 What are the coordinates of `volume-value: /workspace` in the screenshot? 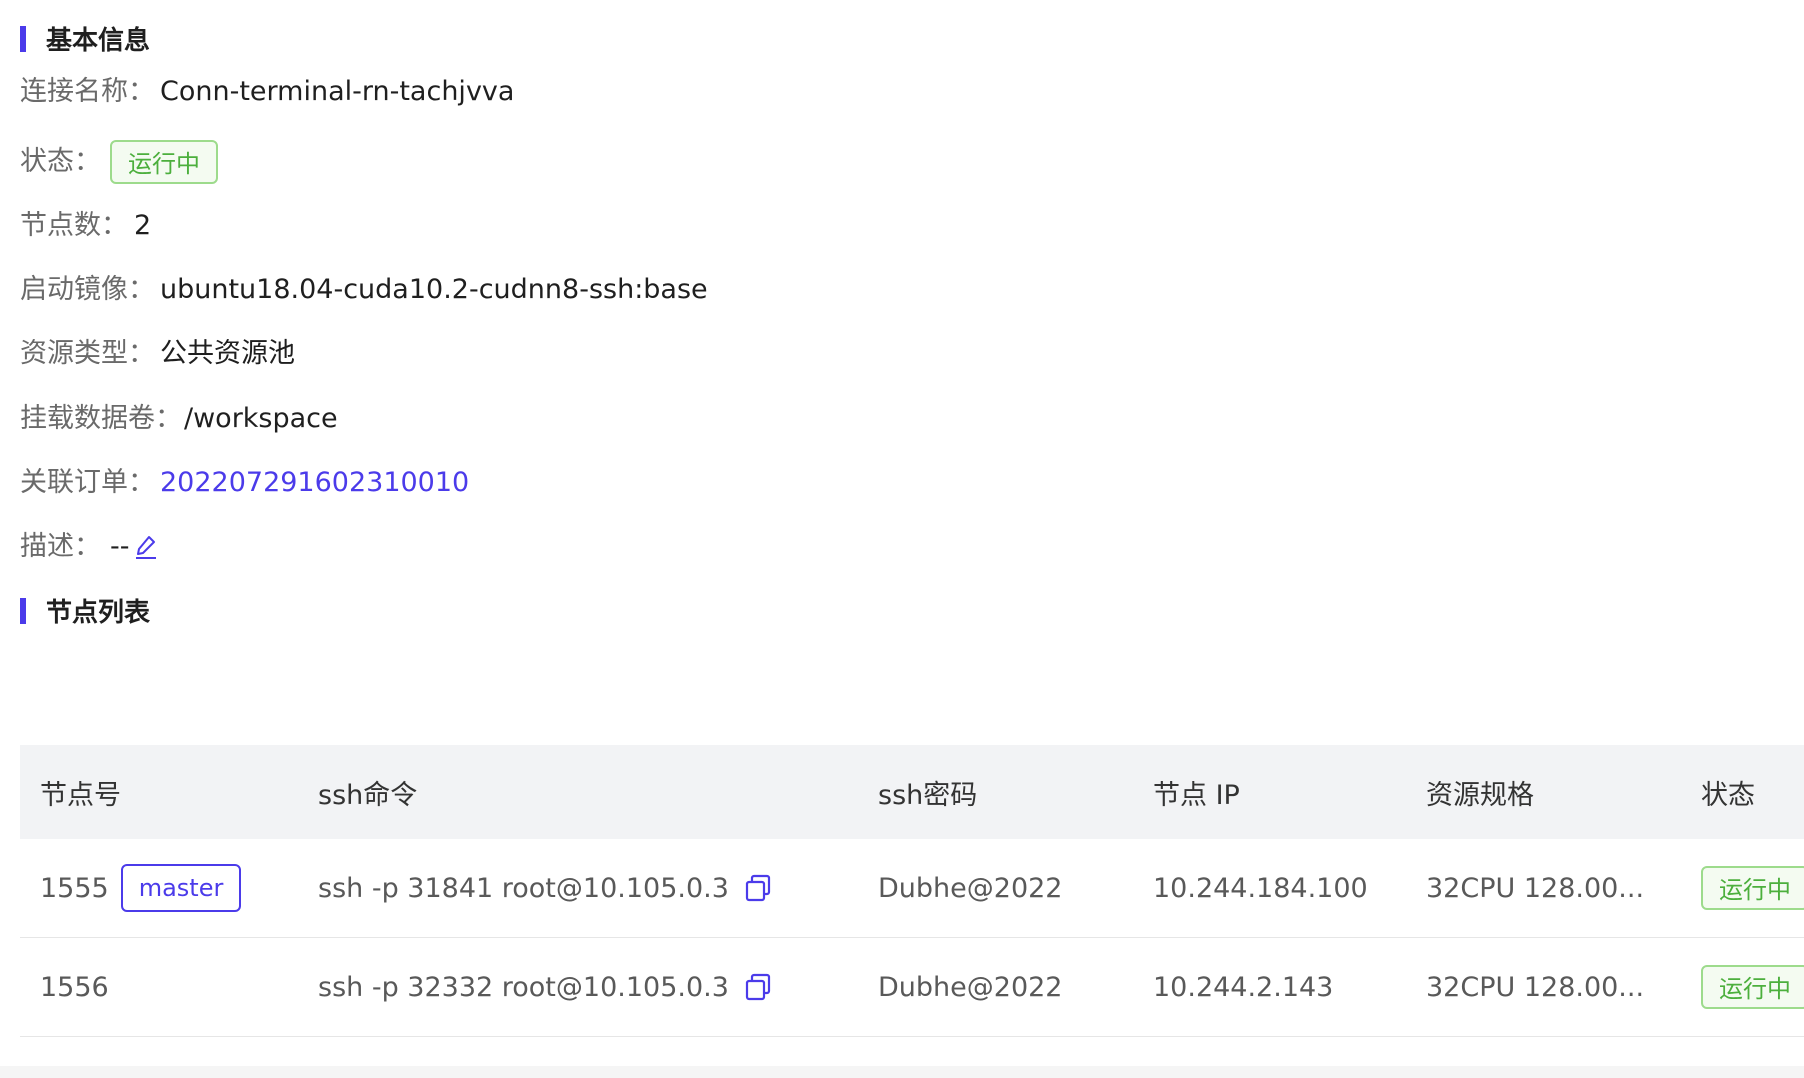 It's located at (261, 418).